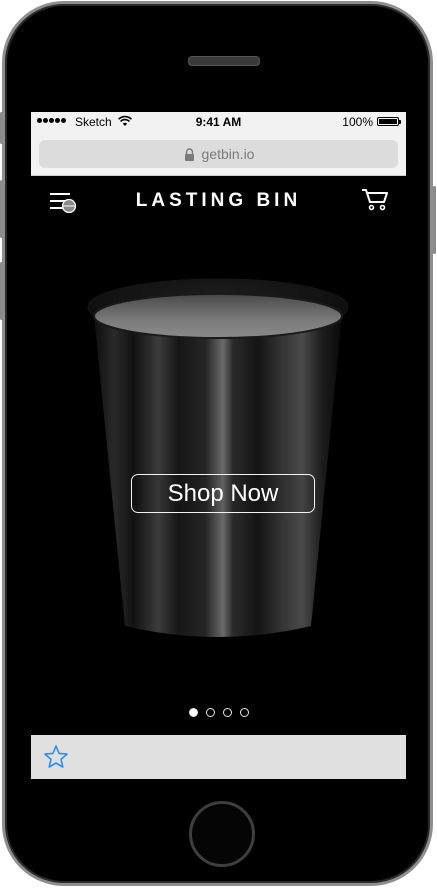 Image resolution: width=437 pixels, height=889 pixels. I want to click on star-icon, so click(56, 757).